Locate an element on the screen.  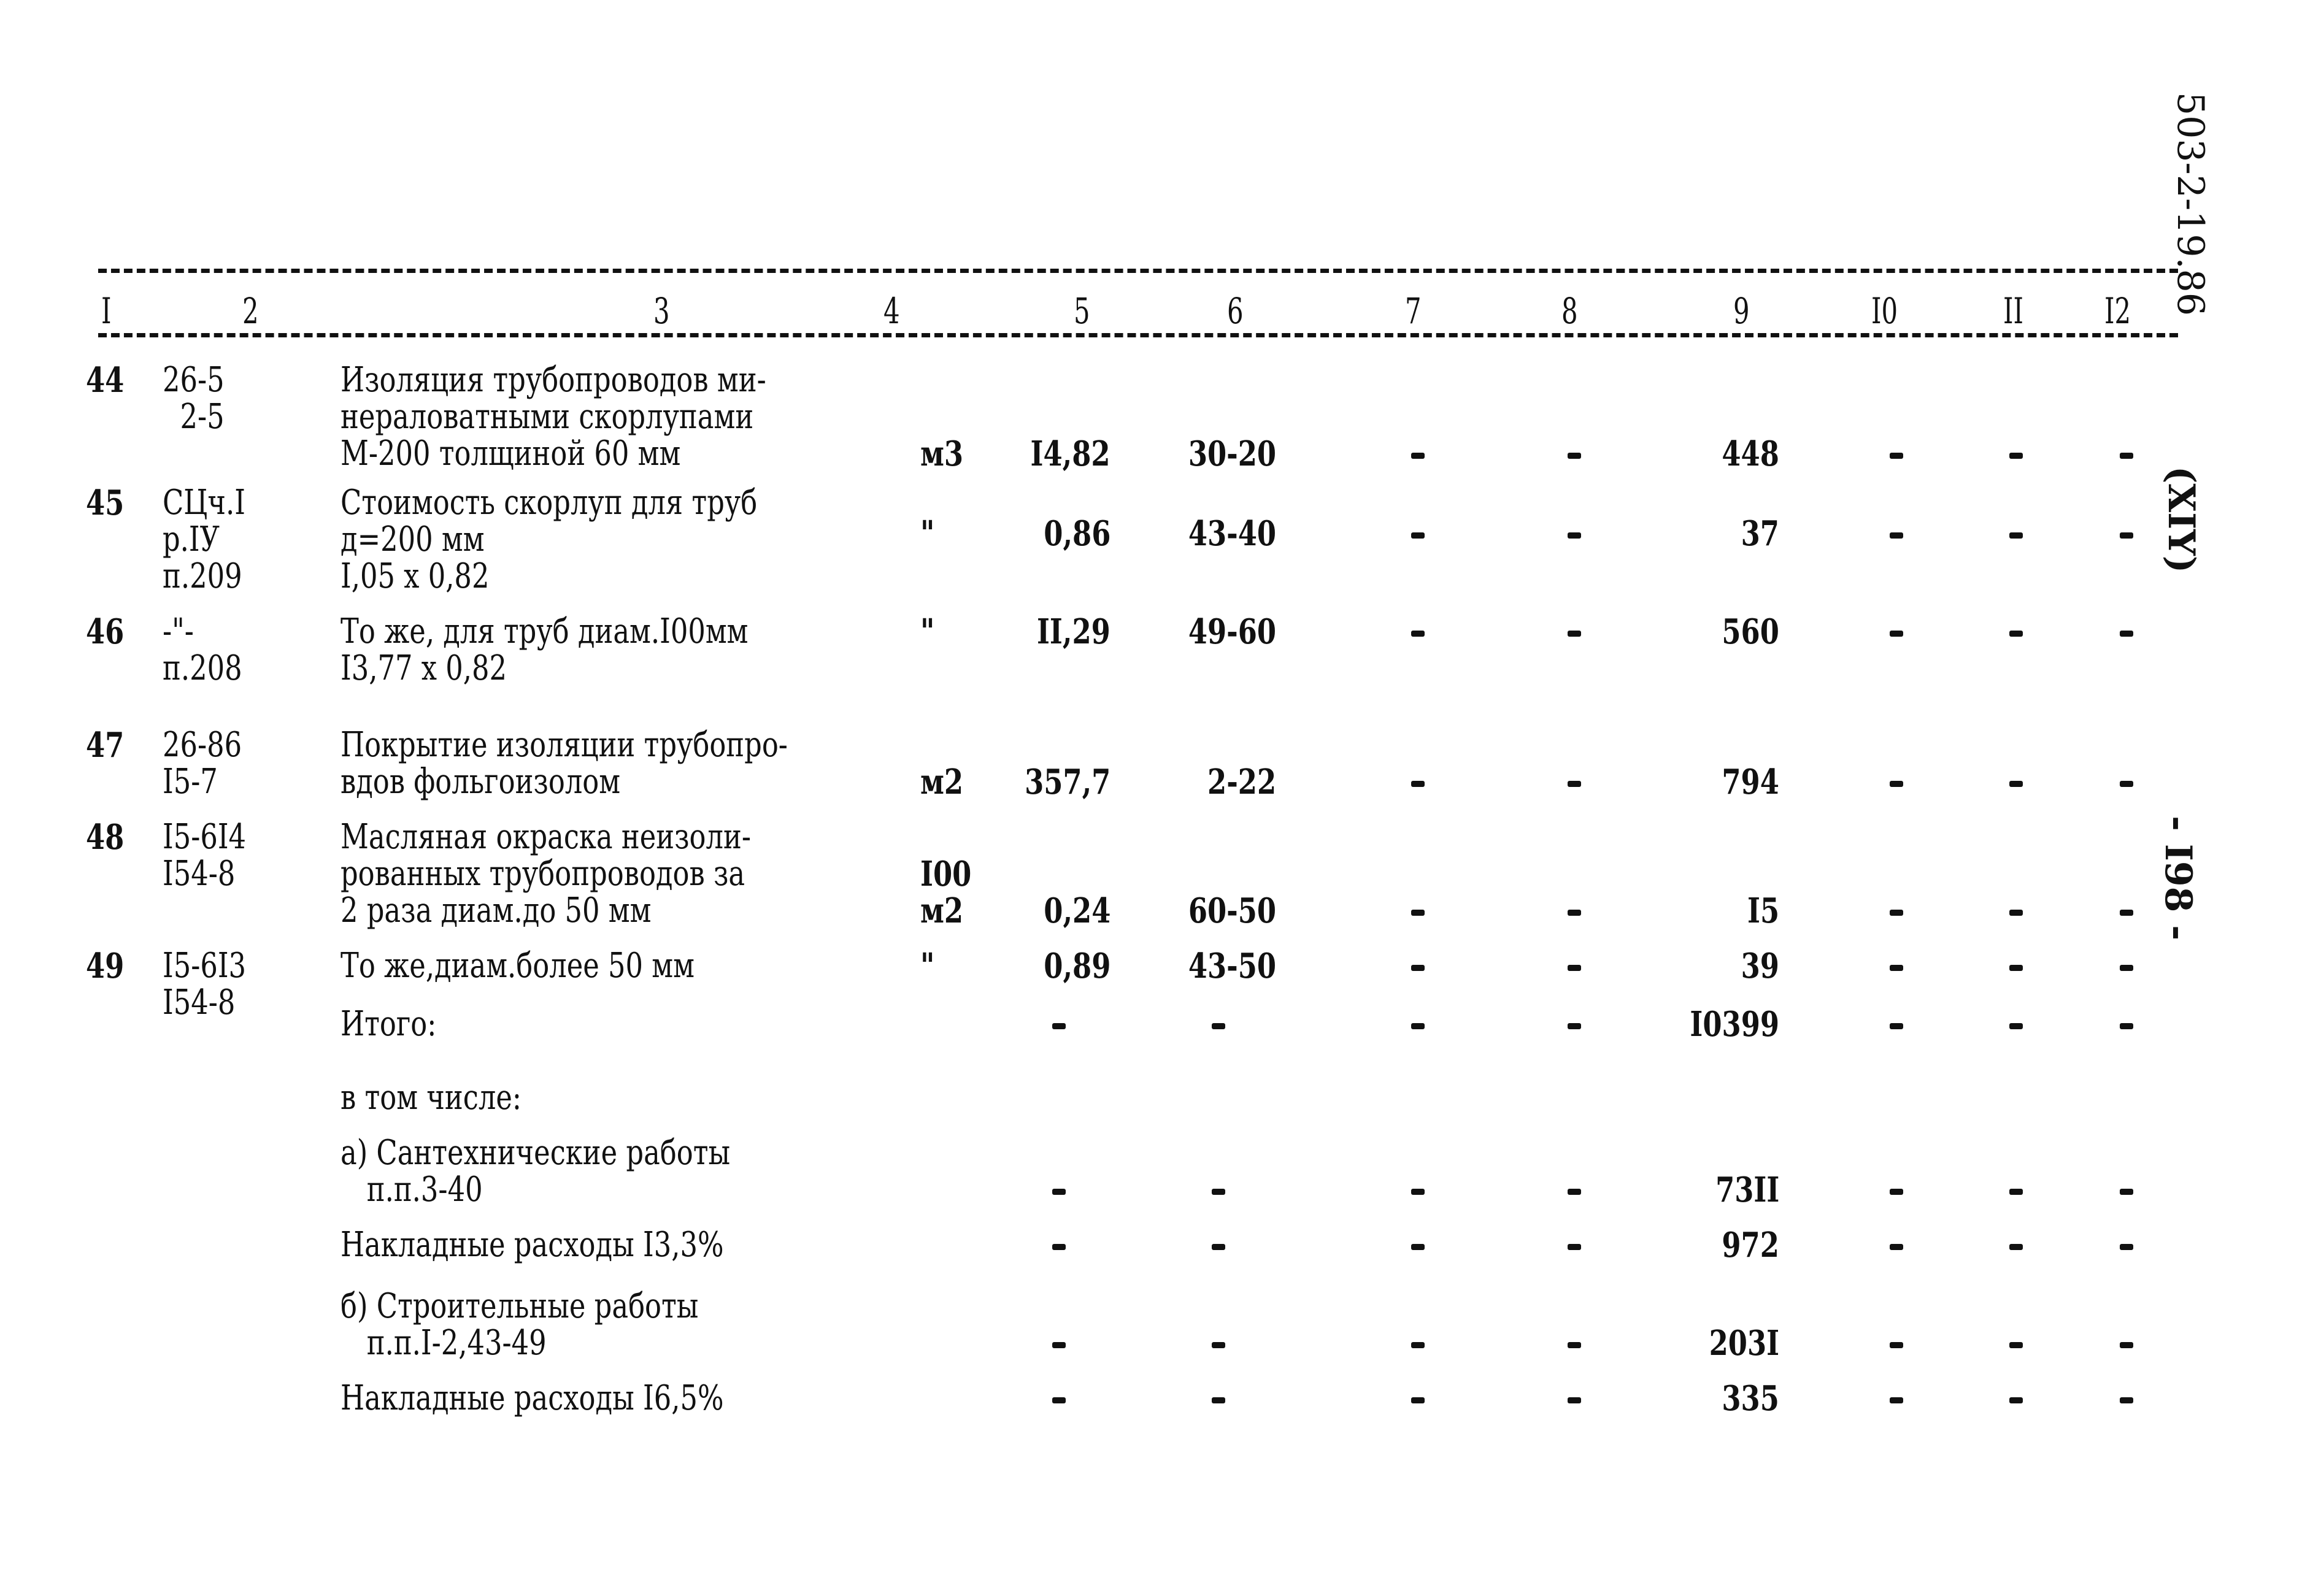
norm-reference: СЦч.I р.IУ п.209 is located at coordinates (204, 539).